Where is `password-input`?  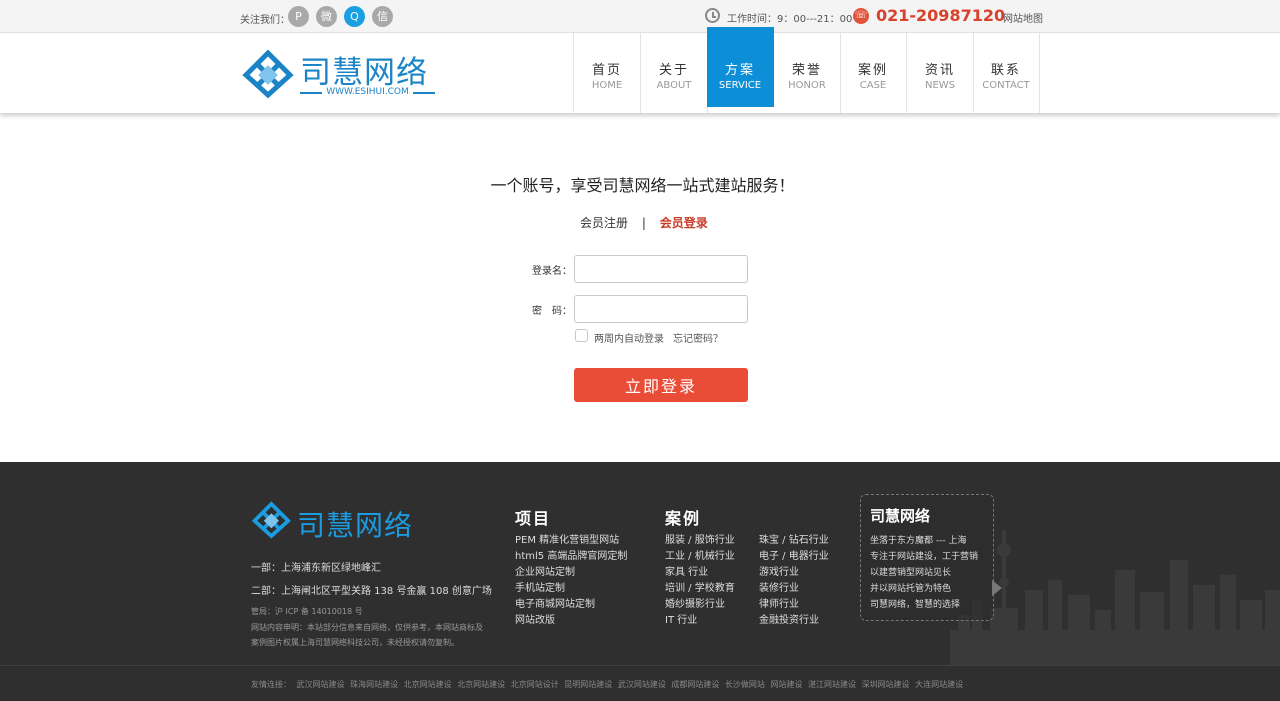
password-input is located at coordinates (661, 309).